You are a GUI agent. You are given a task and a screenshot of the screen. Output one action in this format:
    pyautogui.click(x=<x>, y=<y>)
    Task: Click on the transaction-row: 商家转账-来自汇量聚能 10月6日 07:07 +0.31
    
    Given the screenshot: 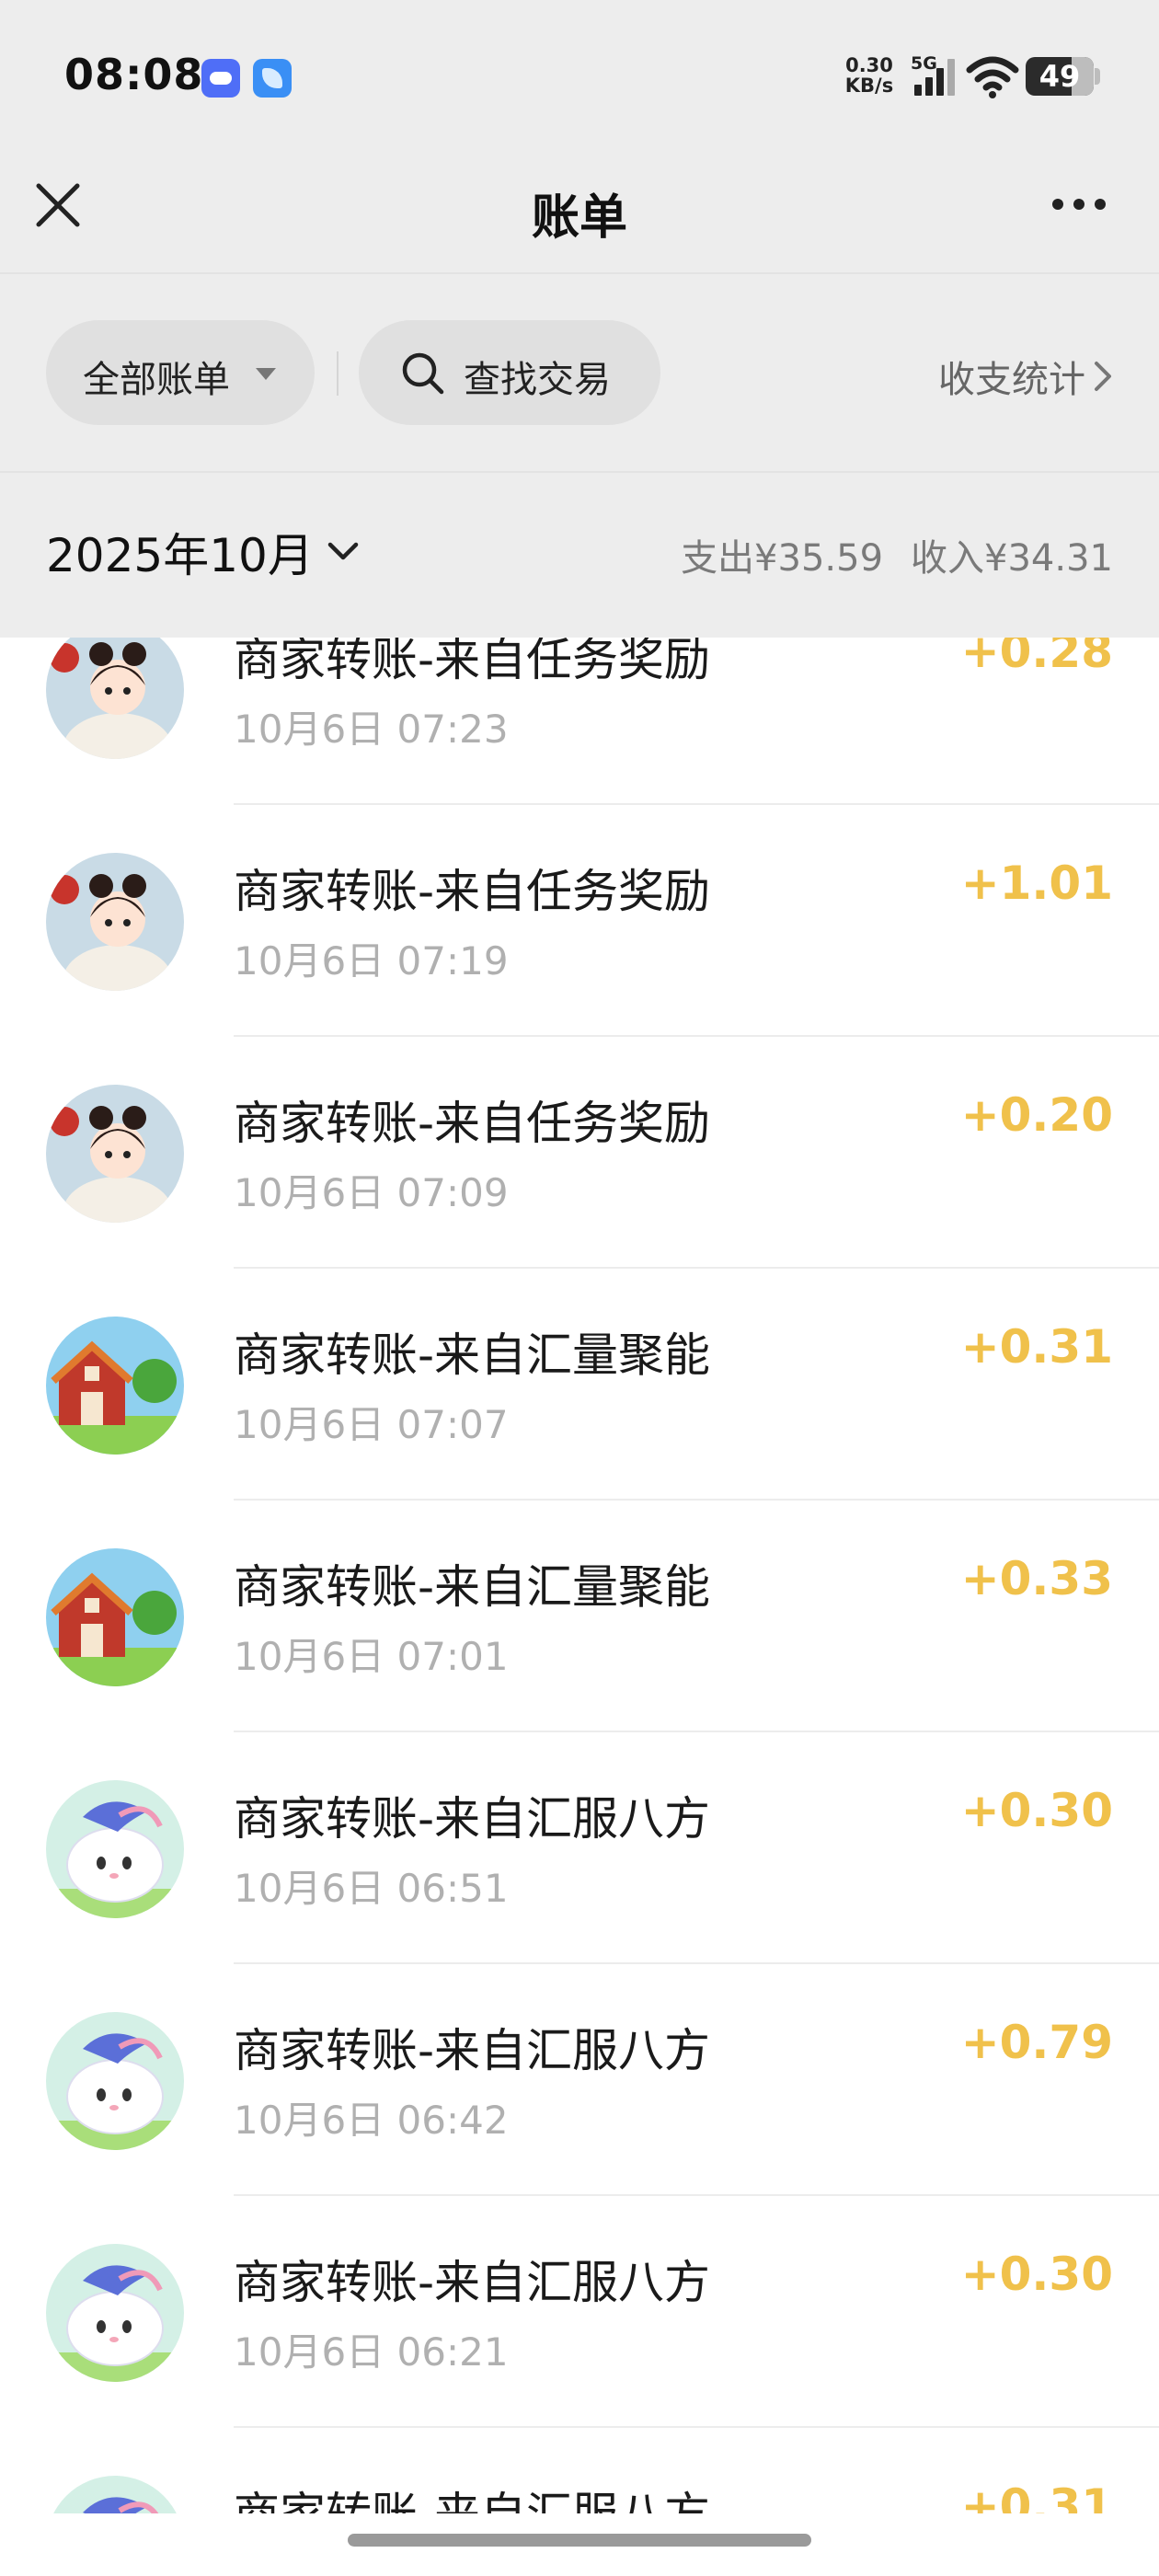 What is the action you would take?
    pyautogui.click(x=579, y=1385)
    